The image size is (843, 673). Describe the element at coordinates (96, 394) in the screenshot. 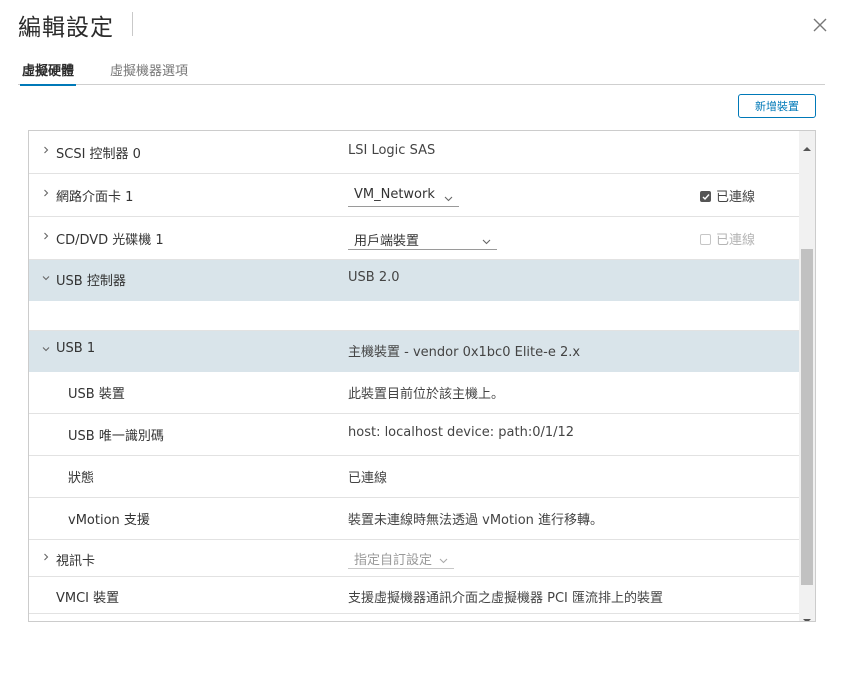

I see `row-label: USB 裝置` at that location.